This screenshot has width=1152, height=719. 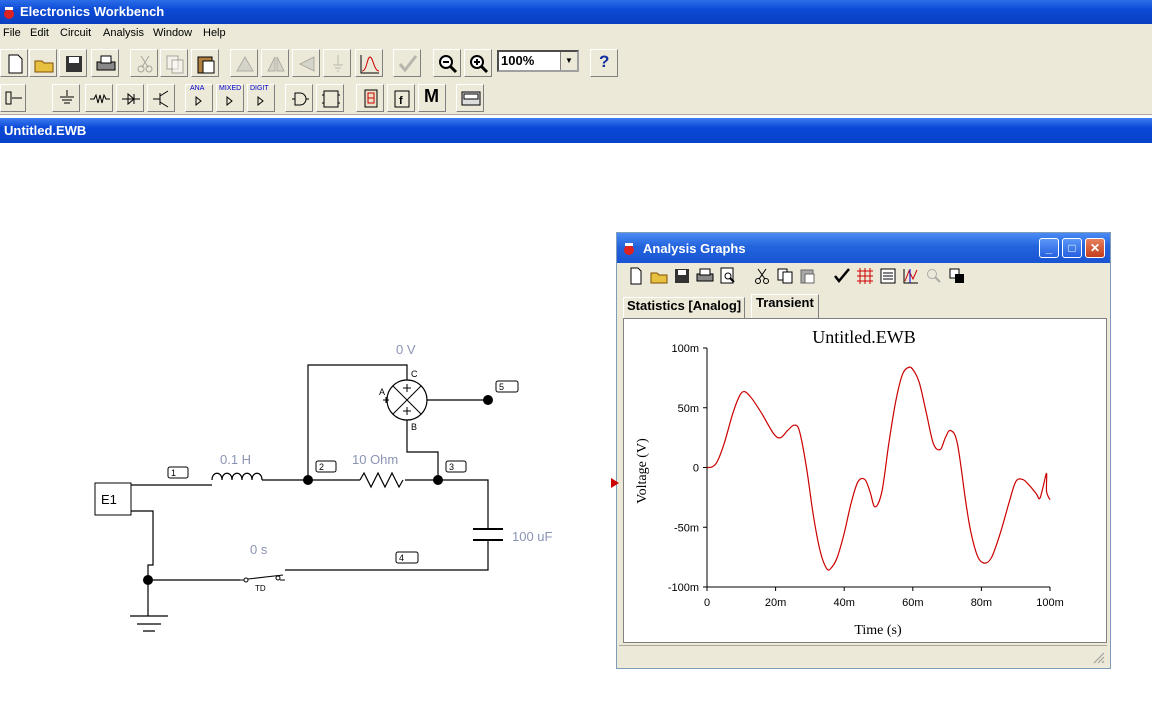 I want to click on graph-copy-button, so click(x=785, y=276).